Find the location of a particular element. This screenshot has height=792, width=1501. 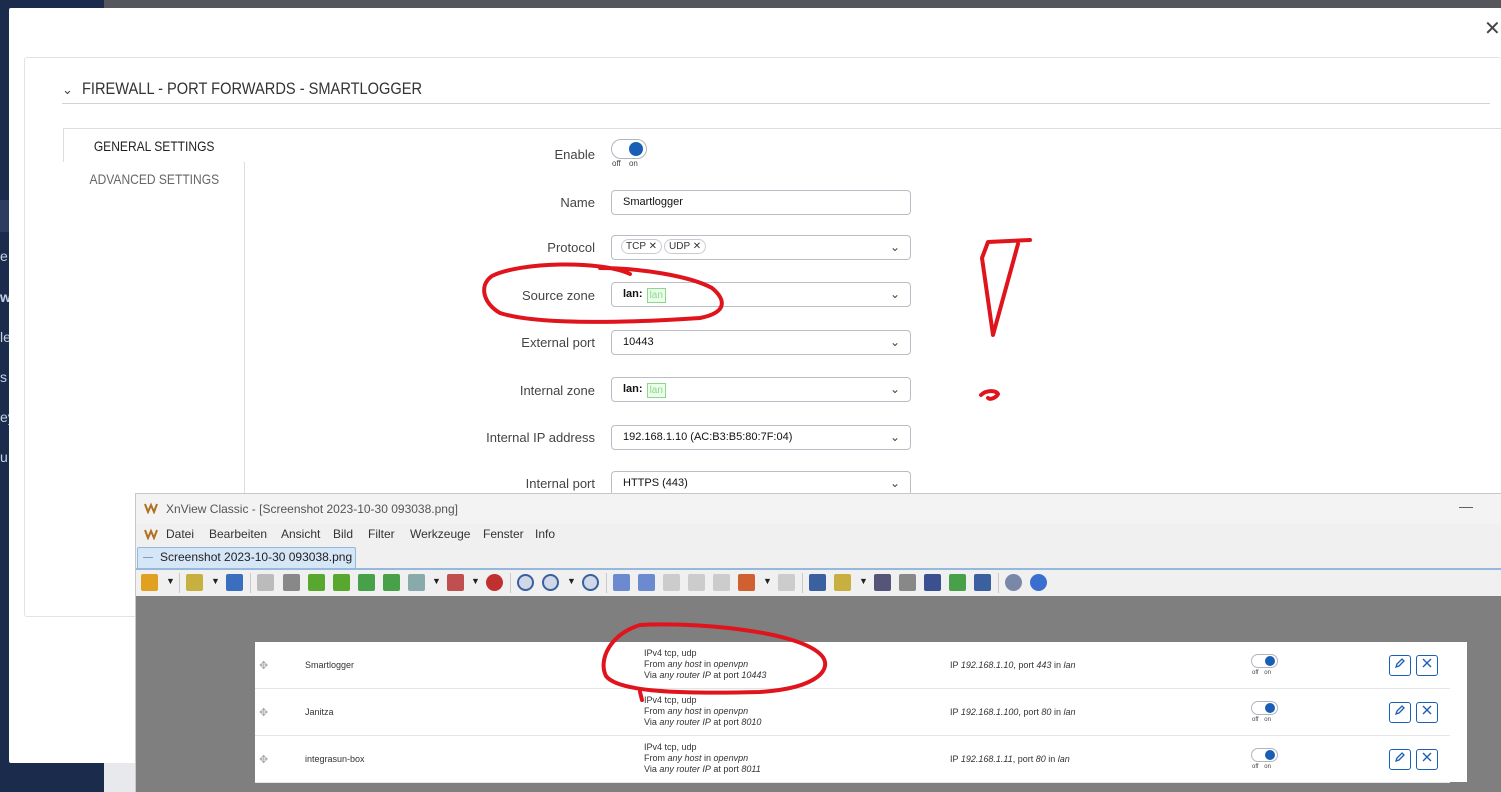

tab-general-settings: GENERAL SETTINGS is located at coordinates (154, 145).